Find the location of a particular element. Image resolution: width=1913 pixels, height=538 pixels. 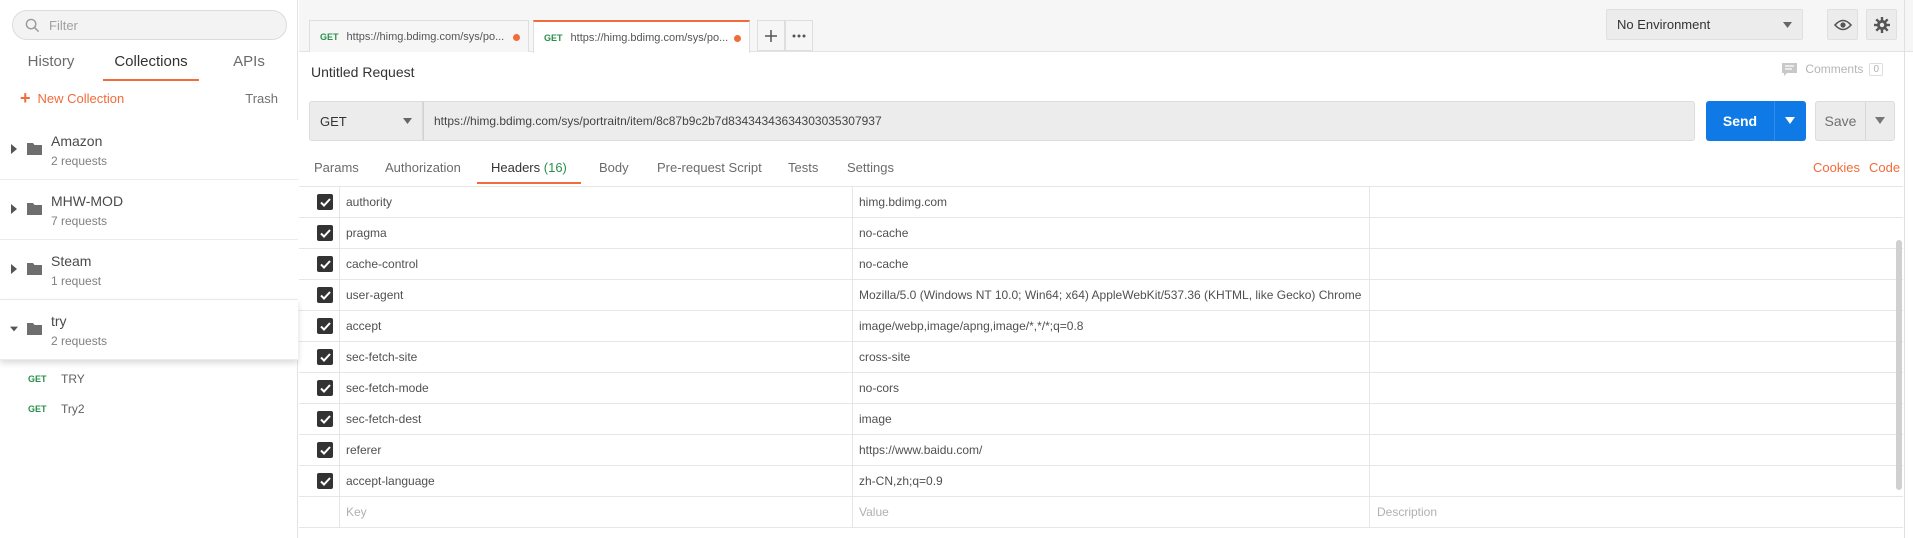

header-key: sec-fetch-dest is located at coordinates (383, 419).